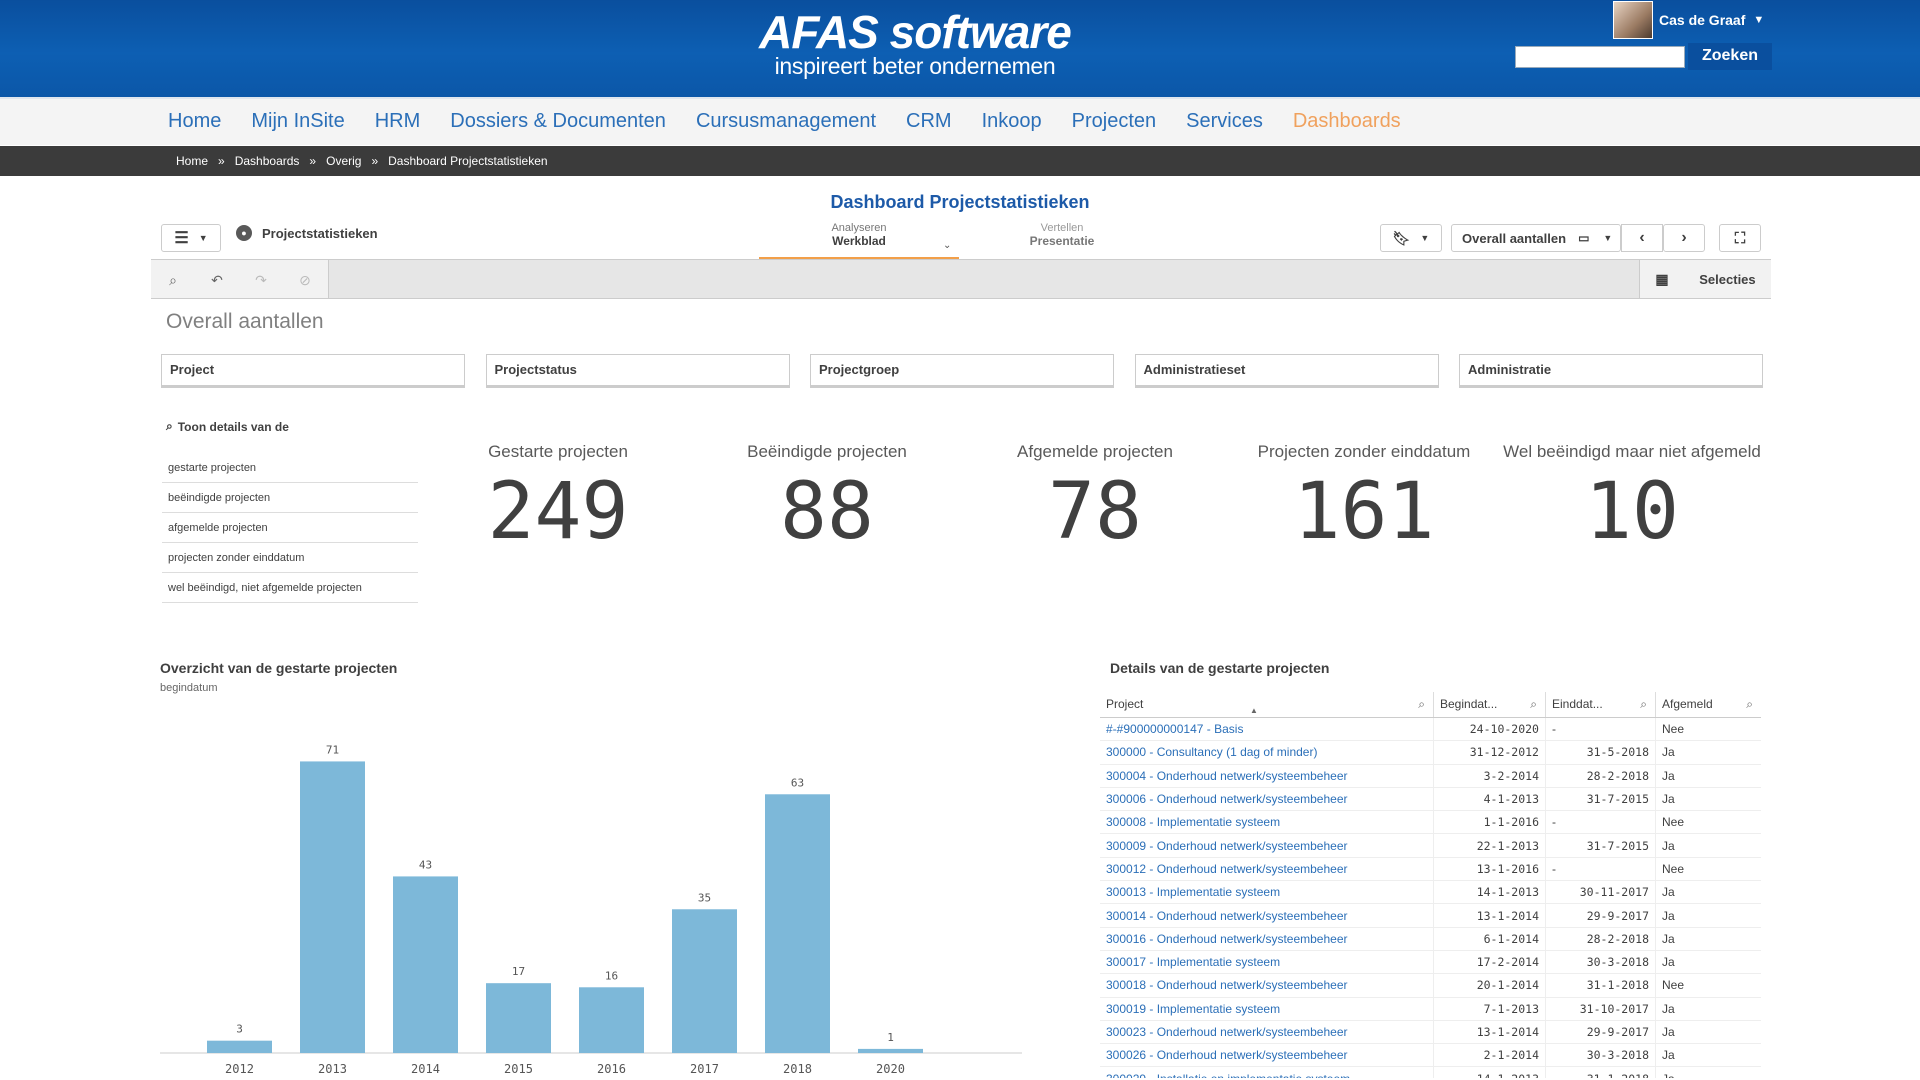 The width and height of the screenshot is (1920, 1080). I want to click on nav-item-dossiers-documenten: Dossiers & Documenten, so click(558, 121).